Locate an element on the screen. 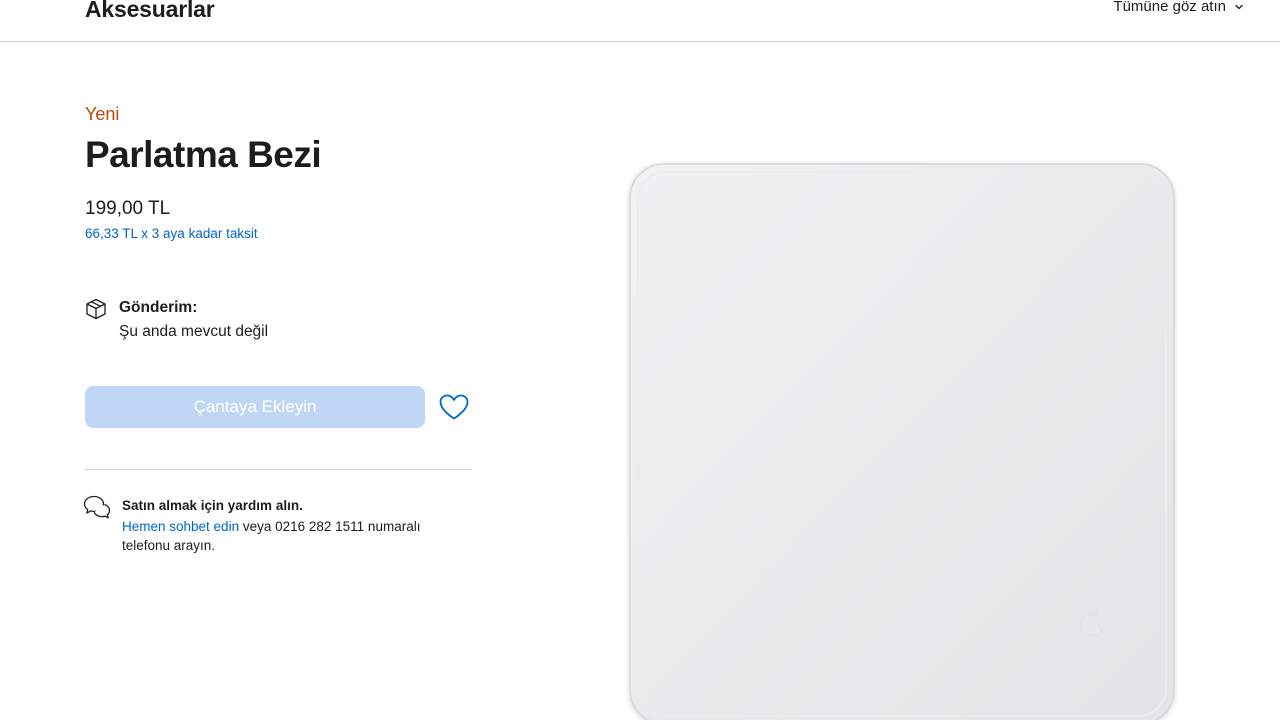  help-title: Satın almak için yardım alın. is located at coordinates (212, 505).